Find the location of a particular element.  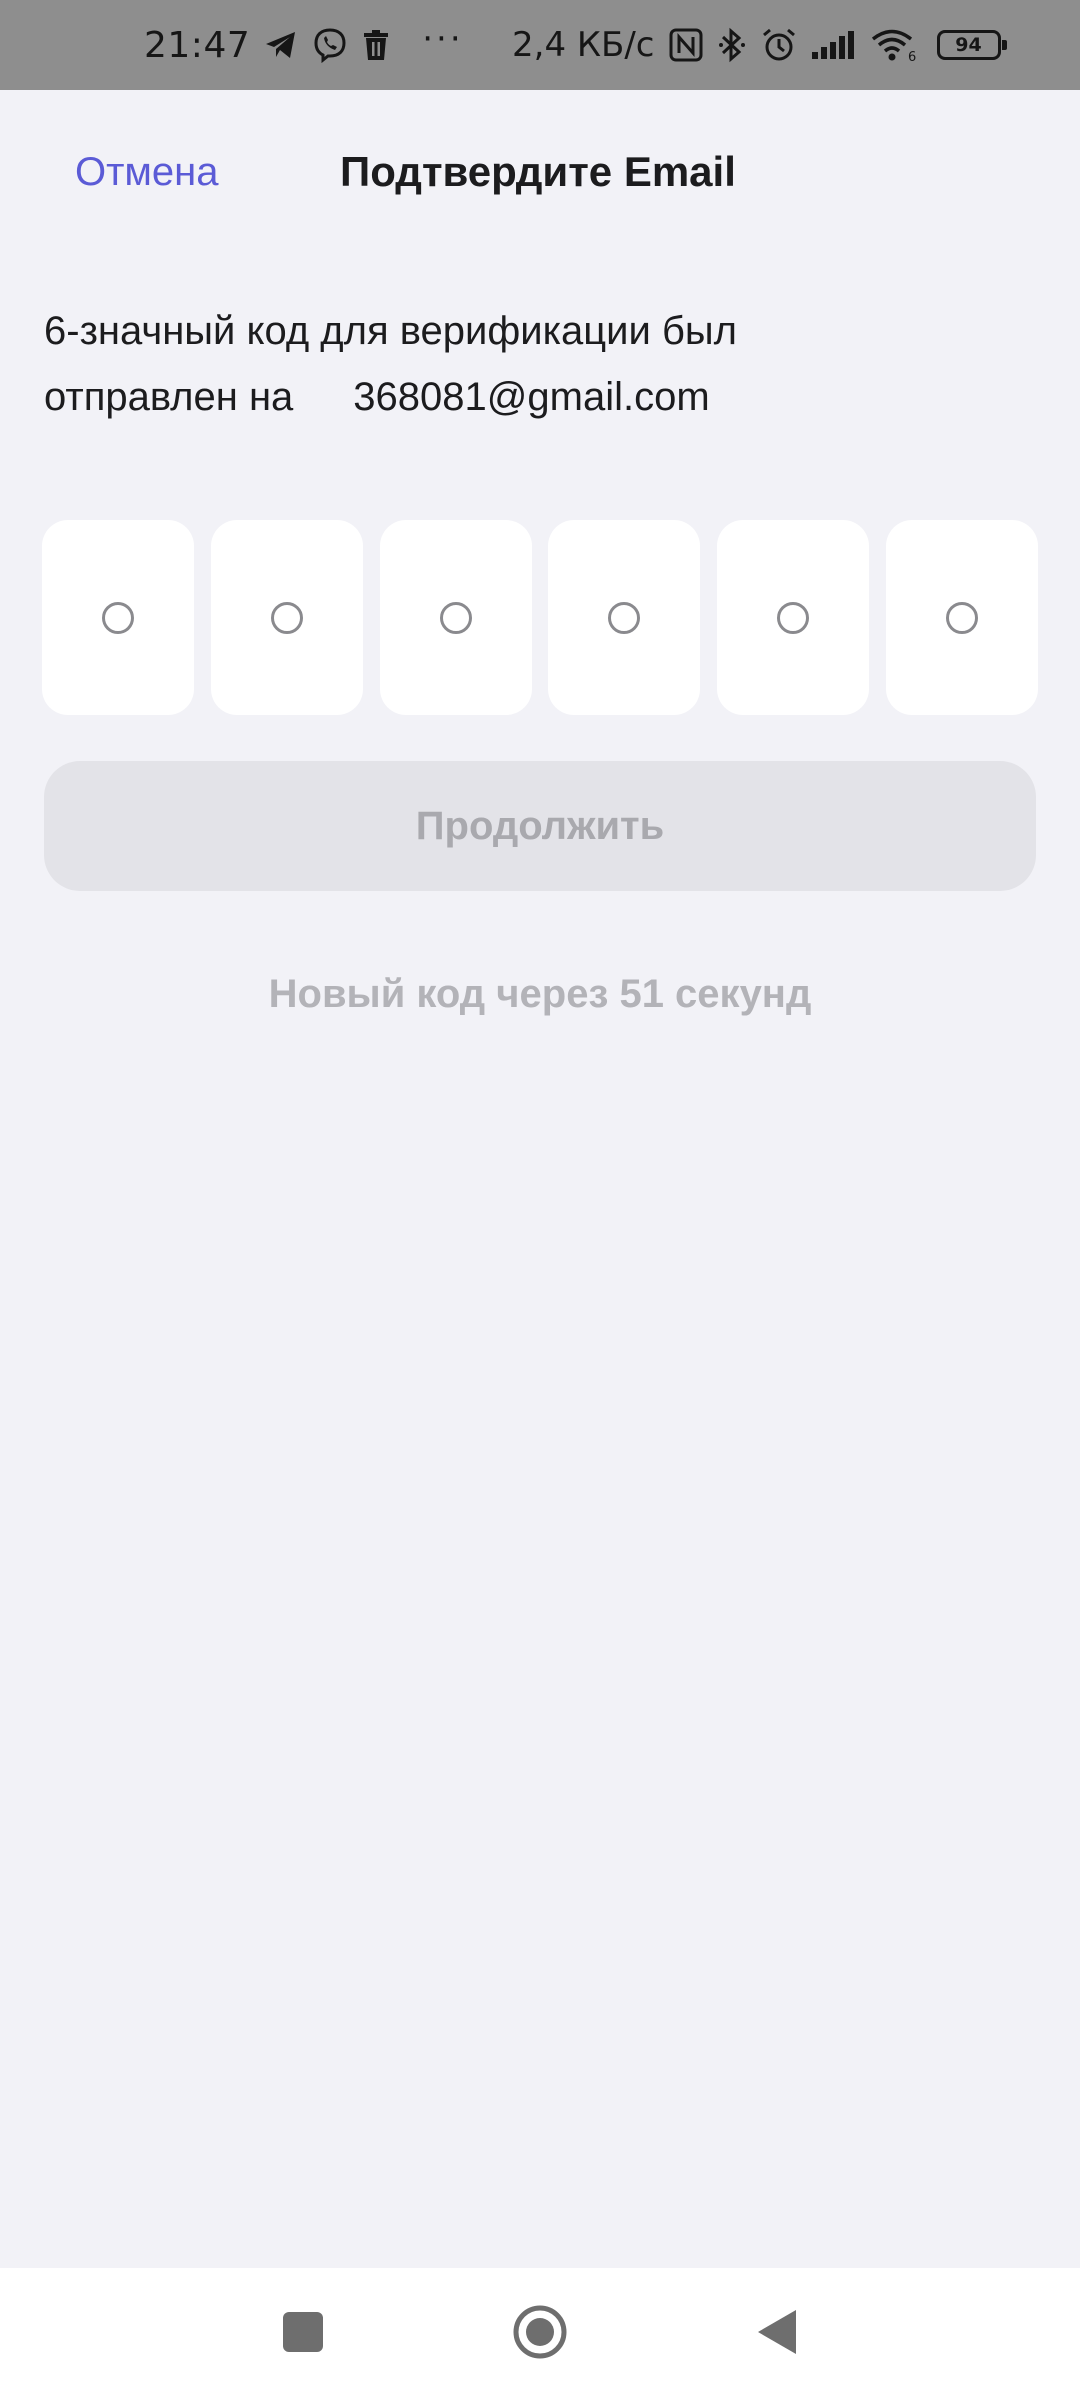

viber-icon is located at coordinates (330, 45).